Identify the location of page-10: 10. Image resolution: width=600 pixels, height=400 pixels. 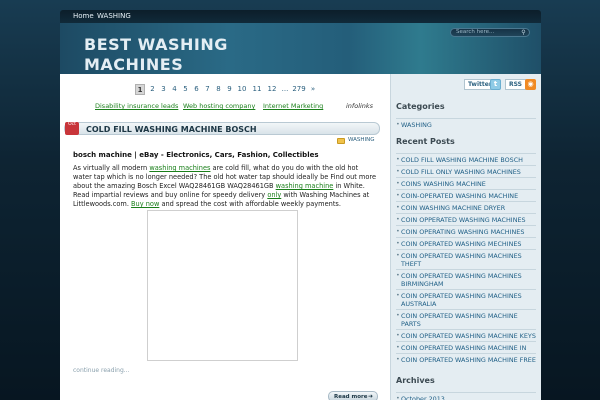
(242, 89).